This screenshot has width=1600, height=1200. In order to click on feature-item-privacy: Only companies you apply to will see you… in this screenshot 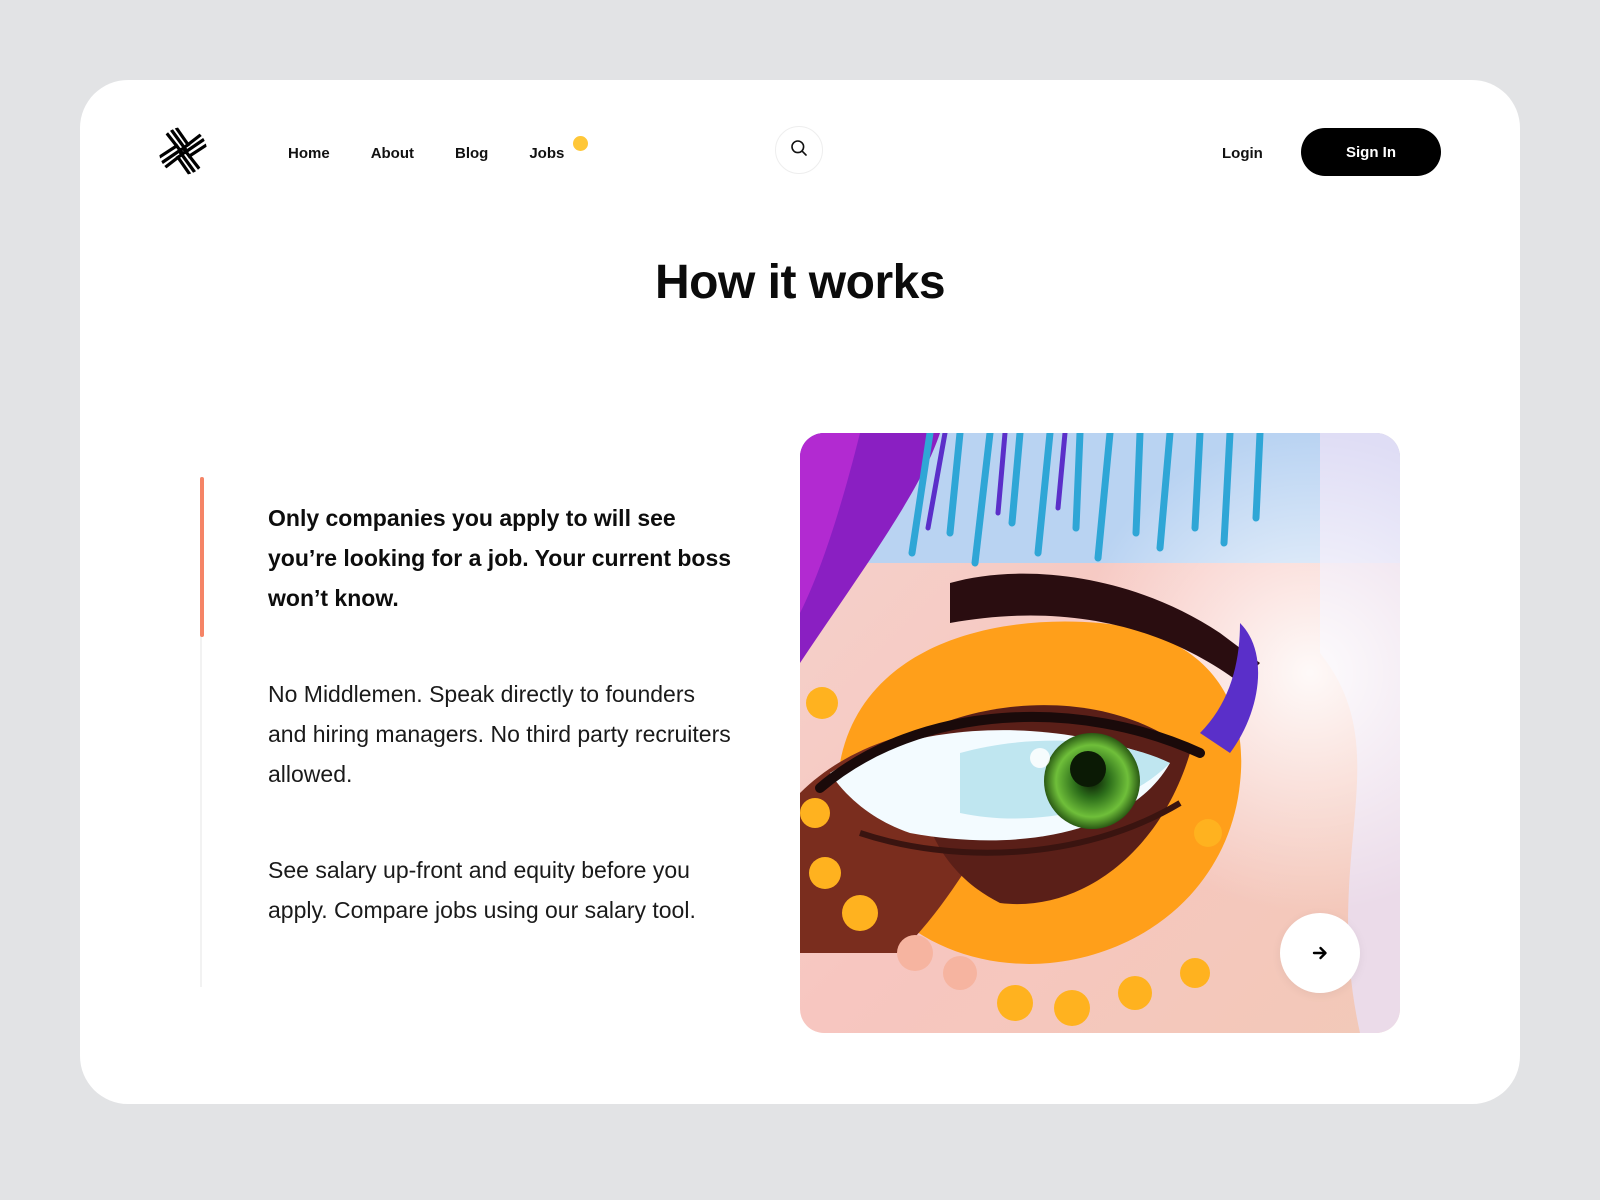, I will do `click(503, 558)`.